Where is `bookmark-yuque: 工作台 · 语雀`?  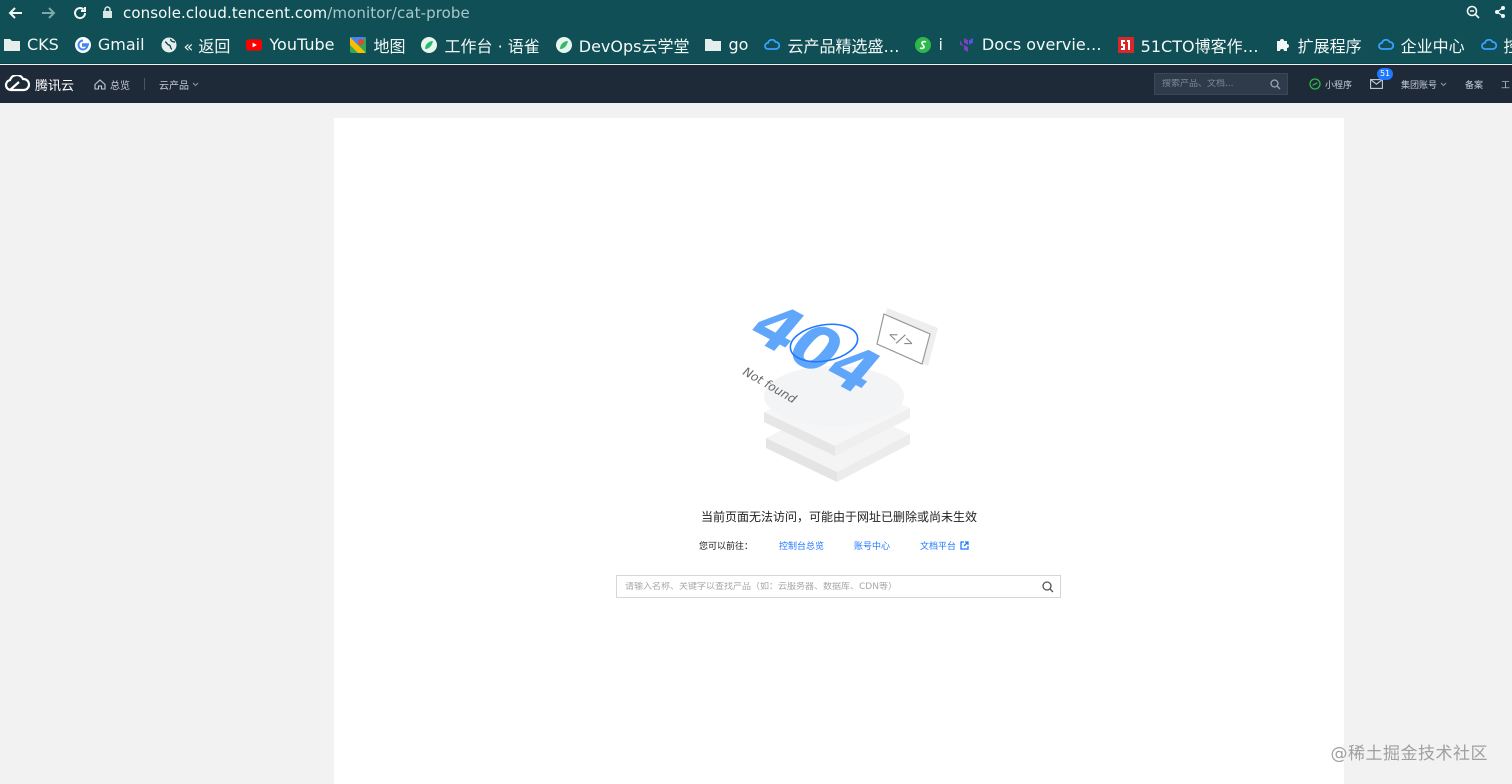 bookmark-yuque: 工作台 · 语雀 is located at coordinates (480, 45).